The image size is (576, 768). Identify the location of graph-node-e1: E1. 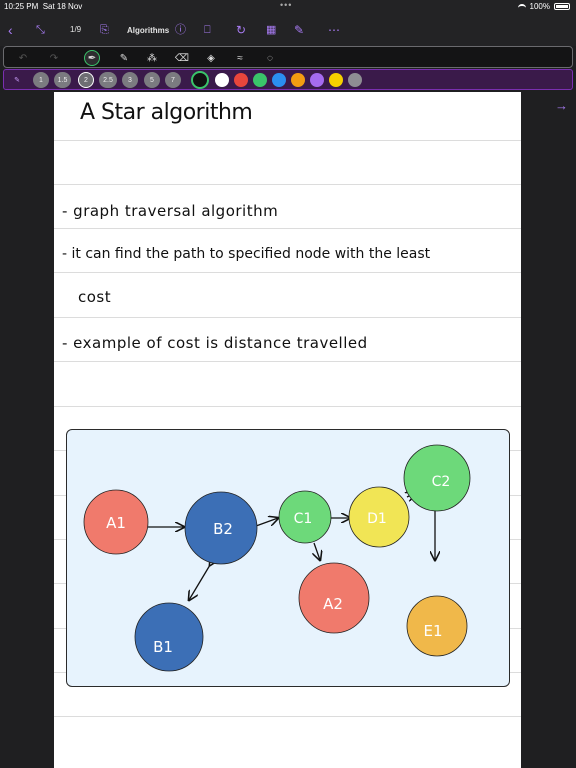
(437, 626).